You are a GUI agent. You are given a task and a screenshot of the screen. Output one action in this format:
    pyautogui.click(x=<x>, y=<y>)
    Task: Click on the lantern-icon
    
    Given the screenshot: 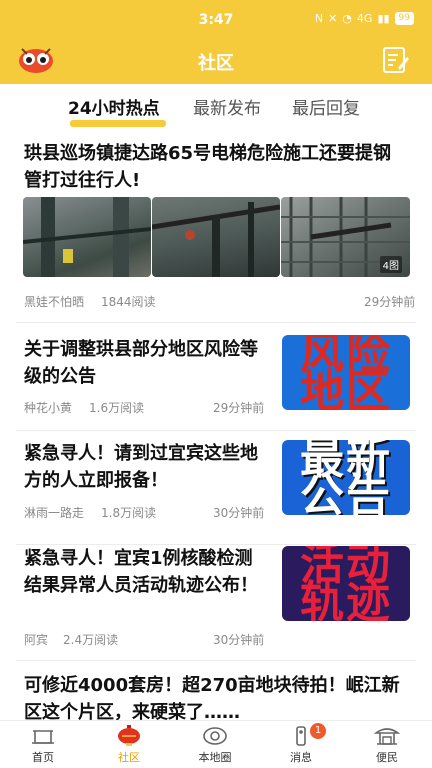 What is the action you would take?
    pyautogui.click(x=129, y=735)
    